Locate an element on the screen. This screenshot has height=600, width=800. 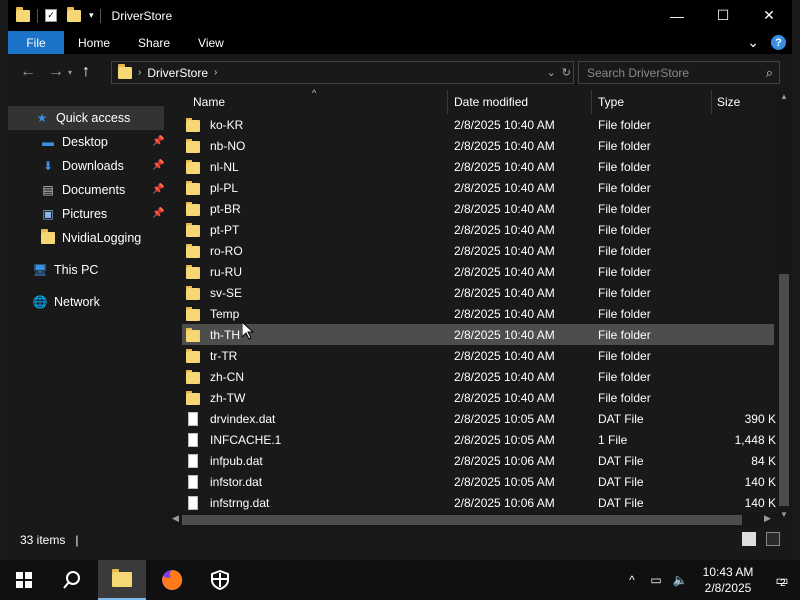
file-type: File folder is located at coordinates (624, 397).